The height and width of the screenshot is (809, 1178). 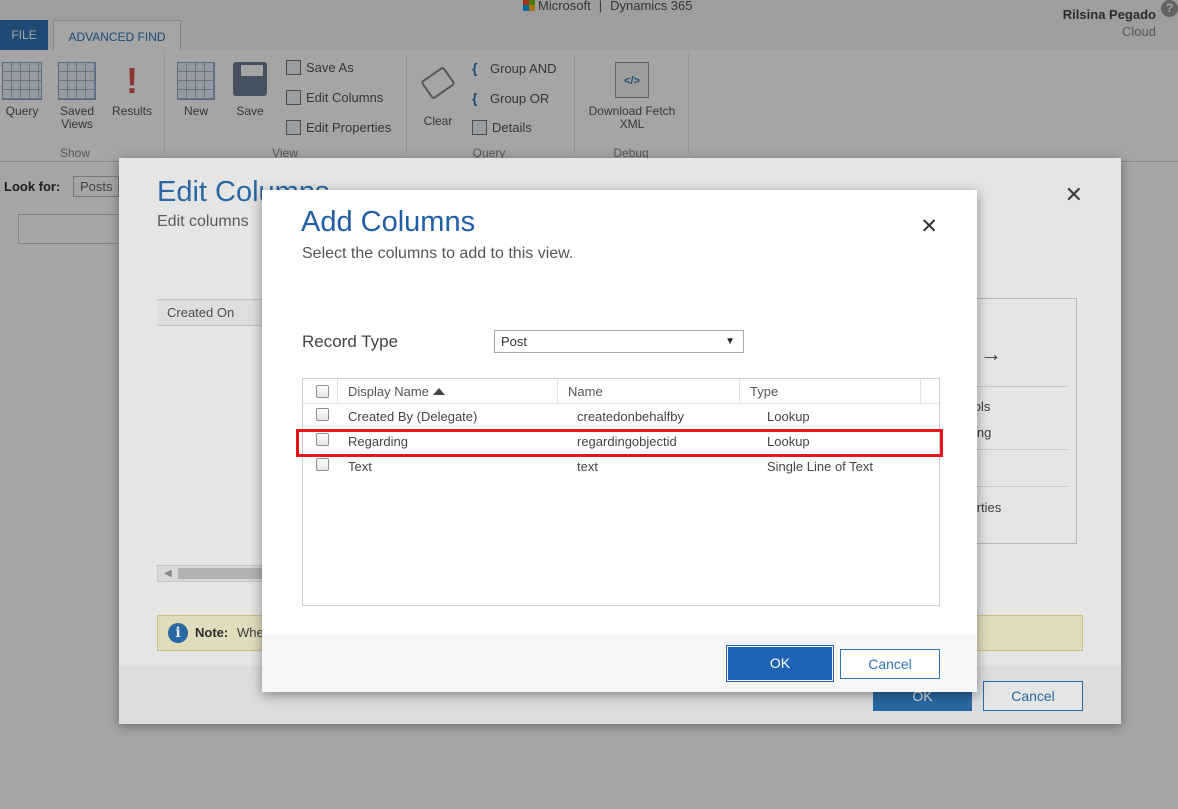 What do you see at coordinates (619, 443) in the screenshot?
I see `highlight-box` at bounding box center [619, 443].